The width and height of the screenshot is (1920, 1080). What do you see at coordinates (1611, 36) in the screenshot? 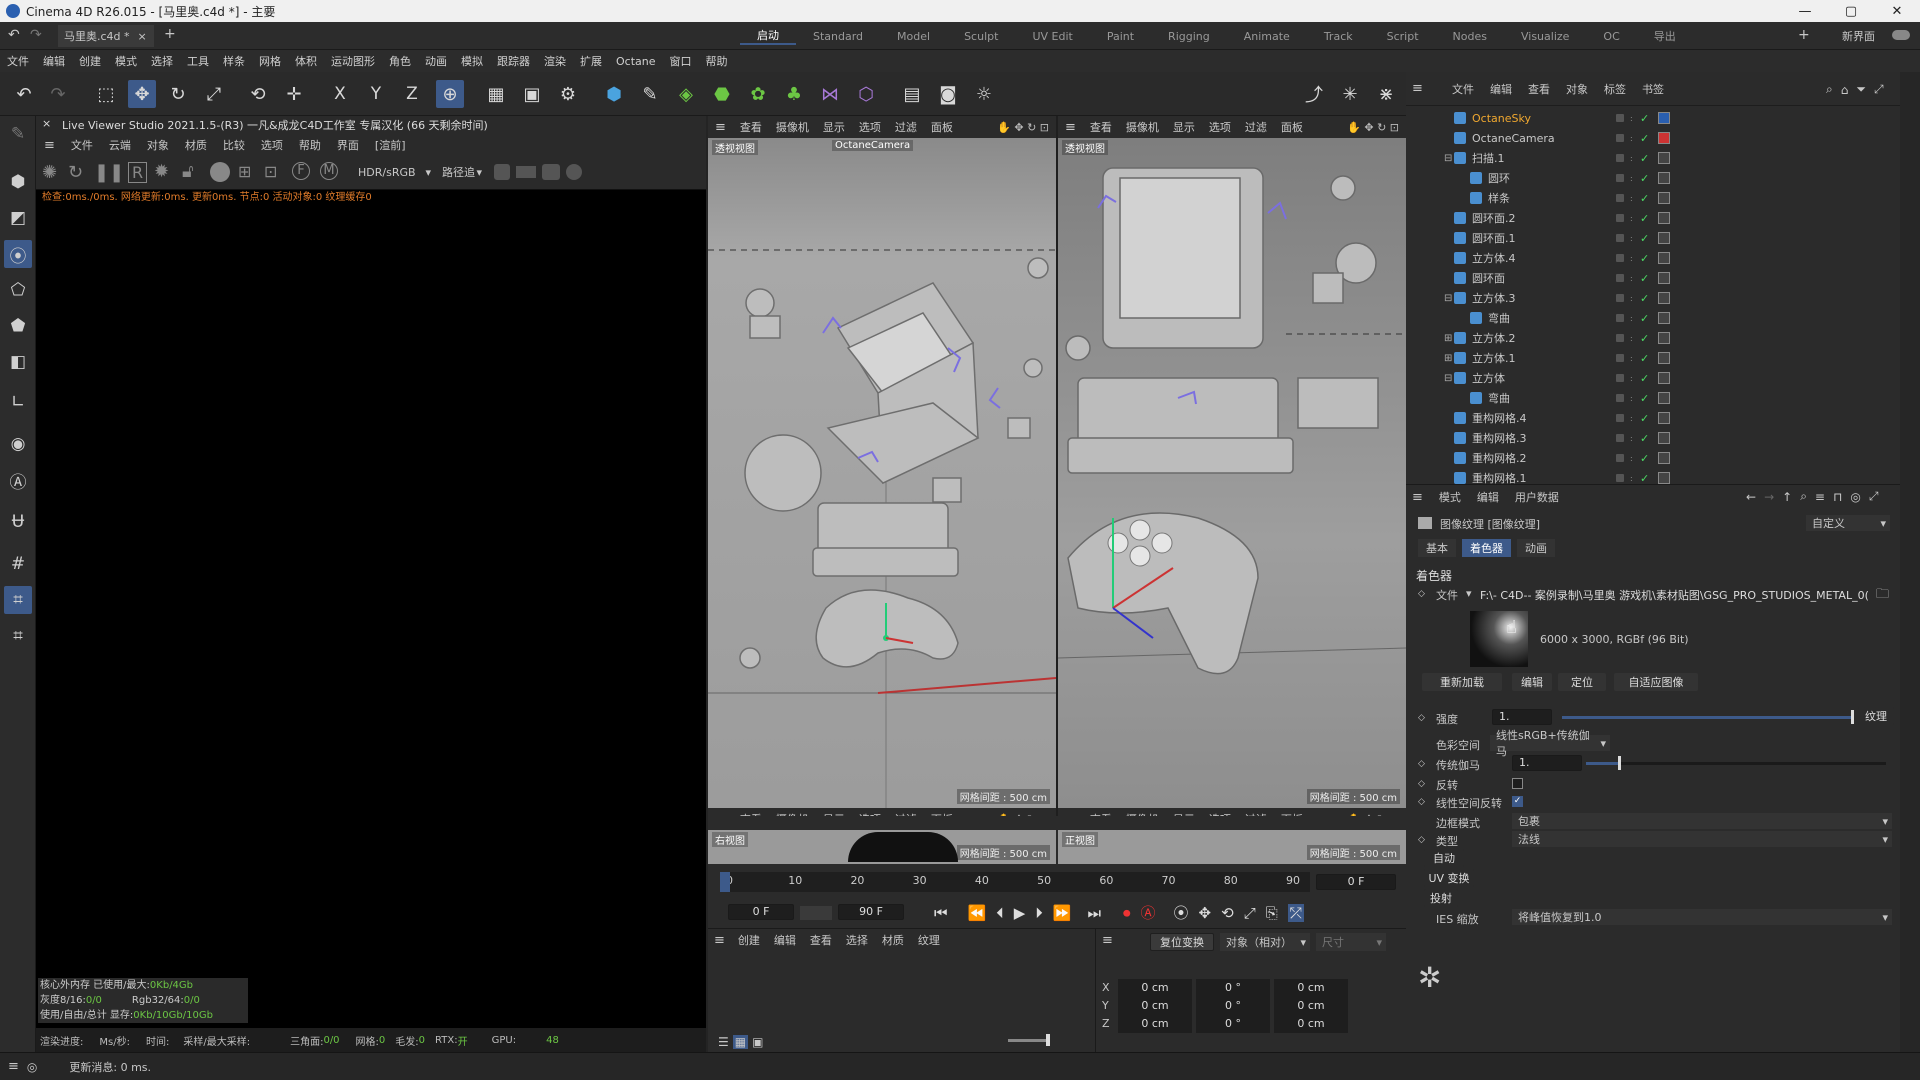
I see `layout-tab: OC` at bounding box center [1611, 36].